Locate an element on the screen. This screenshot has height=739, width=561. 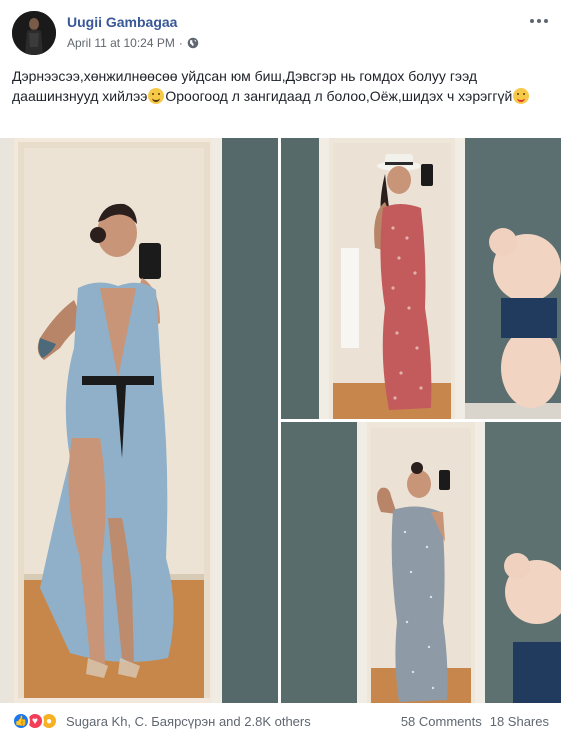
shares-count: 18 Shares is located at coordinates (519, 721).